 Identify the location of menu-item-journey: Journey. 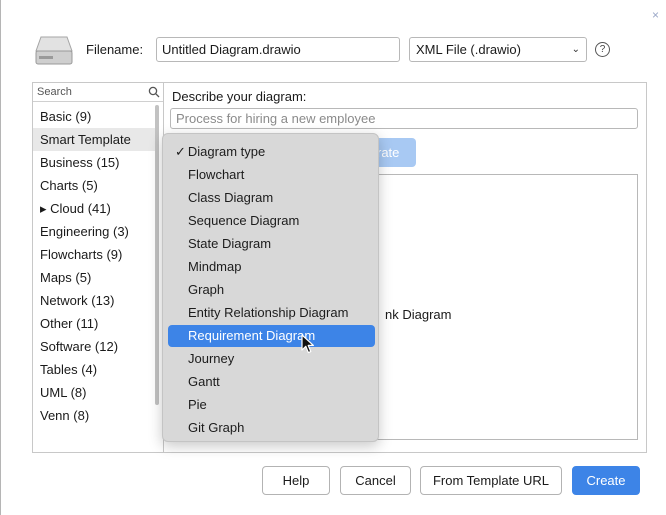
(271, 359).